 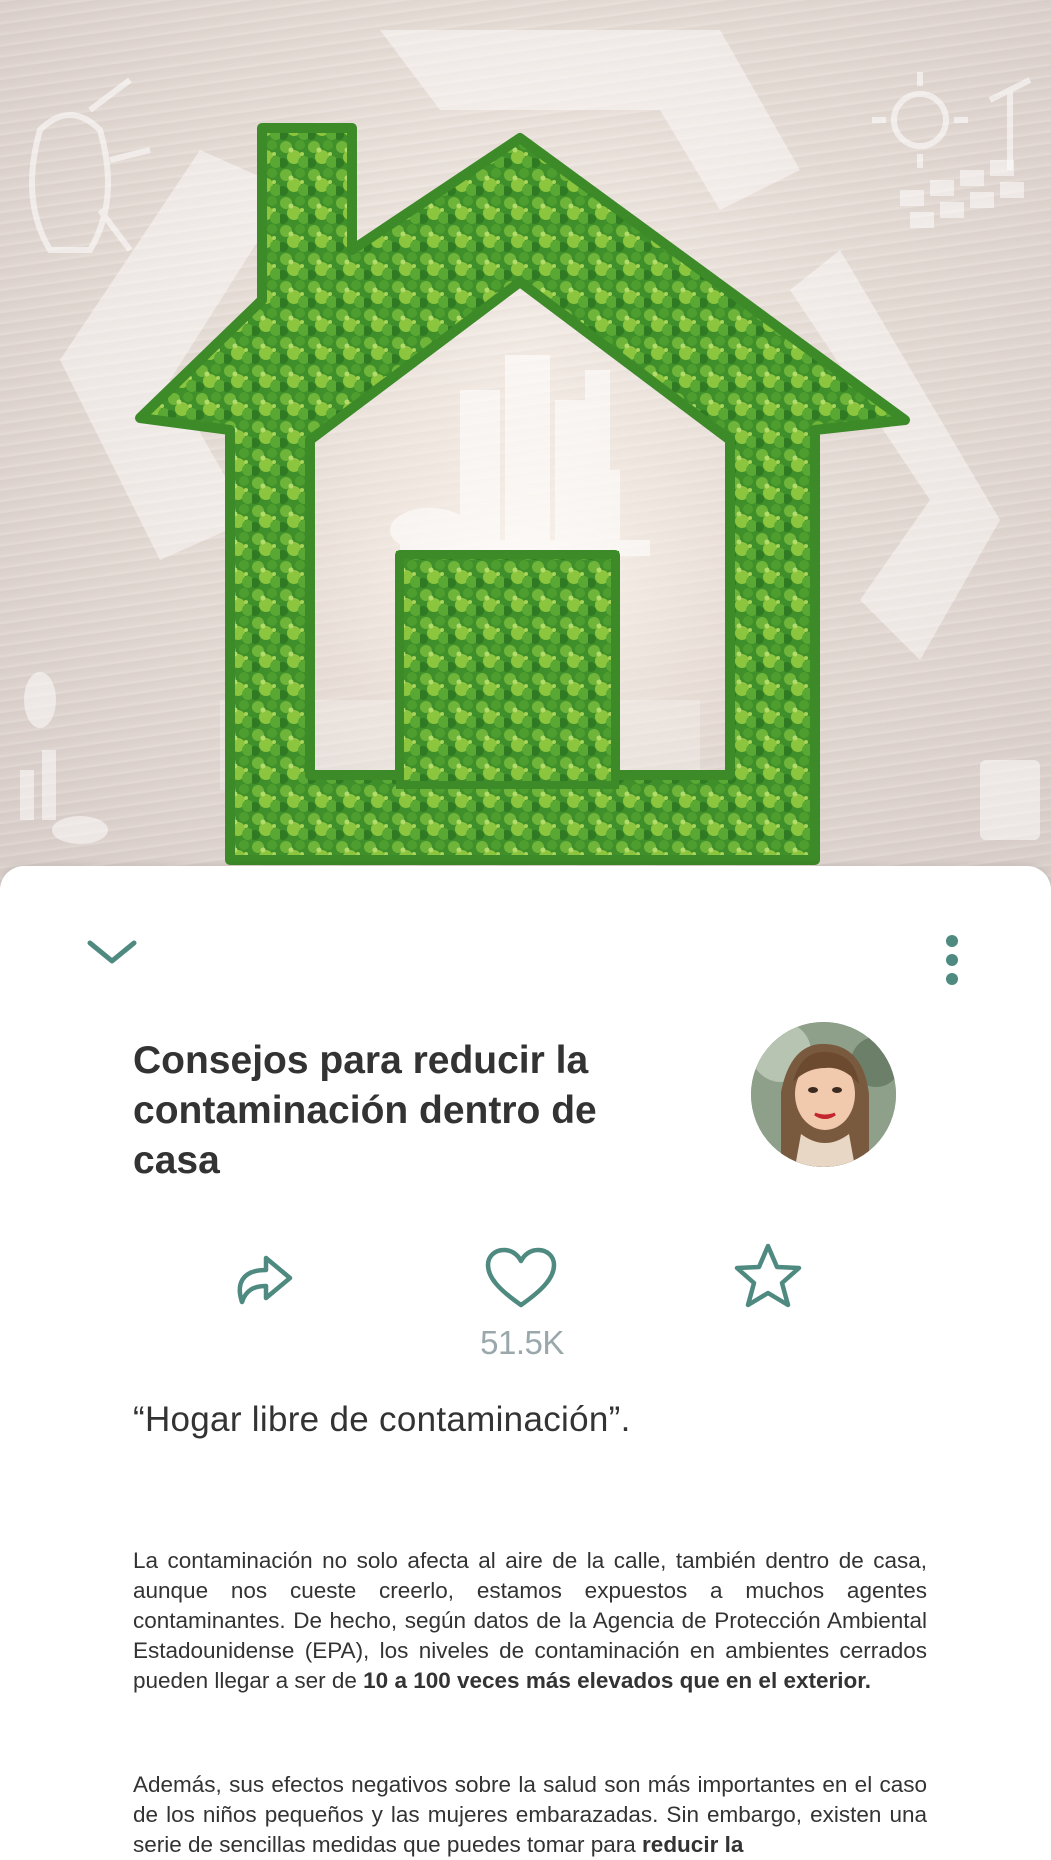 I want to click on star-icon, so click(x=768, y=1275).